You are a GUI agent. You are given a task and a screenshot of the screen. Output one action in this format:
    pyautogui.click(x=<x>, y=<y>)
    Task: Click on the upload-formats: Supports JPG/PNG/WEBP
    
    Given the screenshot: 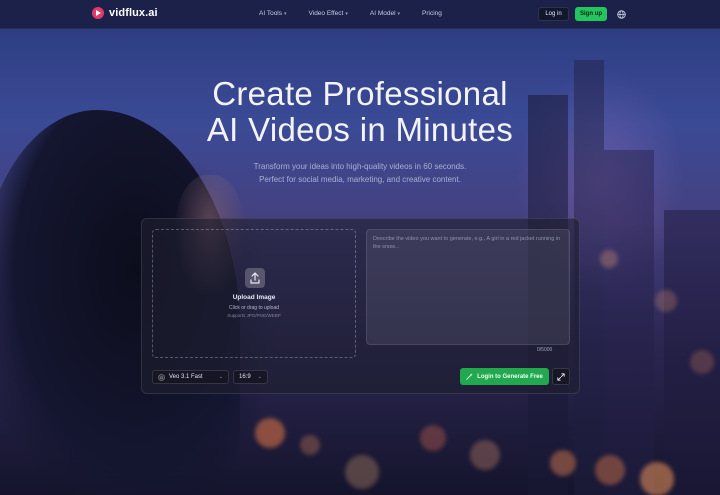 What is the action you would take?
    pyautogui.click(x=254, y=315)
    